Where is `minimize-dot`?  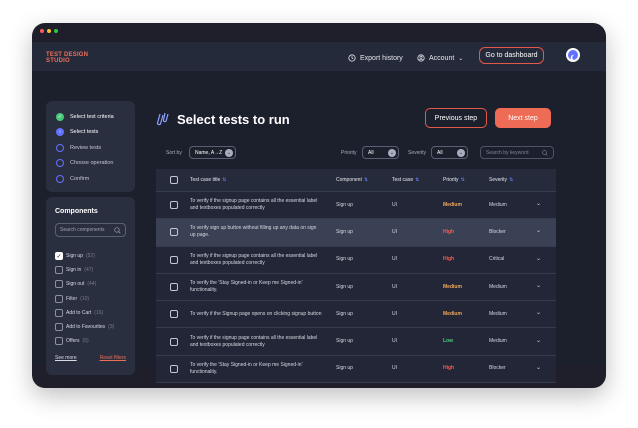
minimize-dot is located at coordinates (49, 31).